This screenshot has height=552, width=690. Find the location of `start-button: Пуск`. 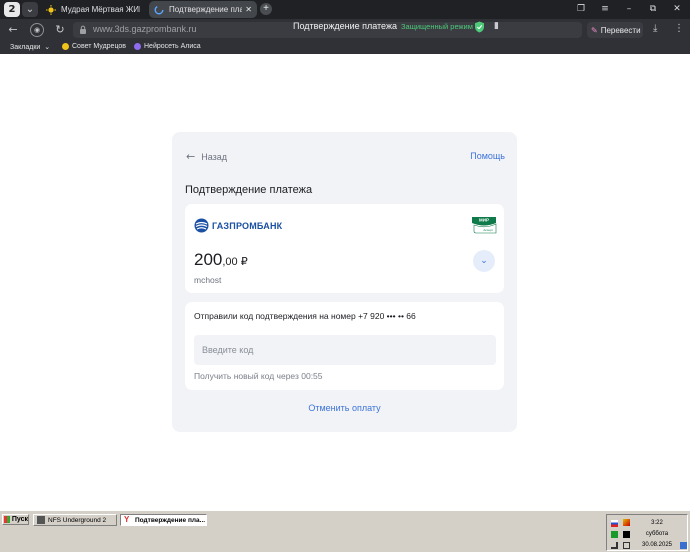

start-button: Пуск is located at coordinates (15, 519).